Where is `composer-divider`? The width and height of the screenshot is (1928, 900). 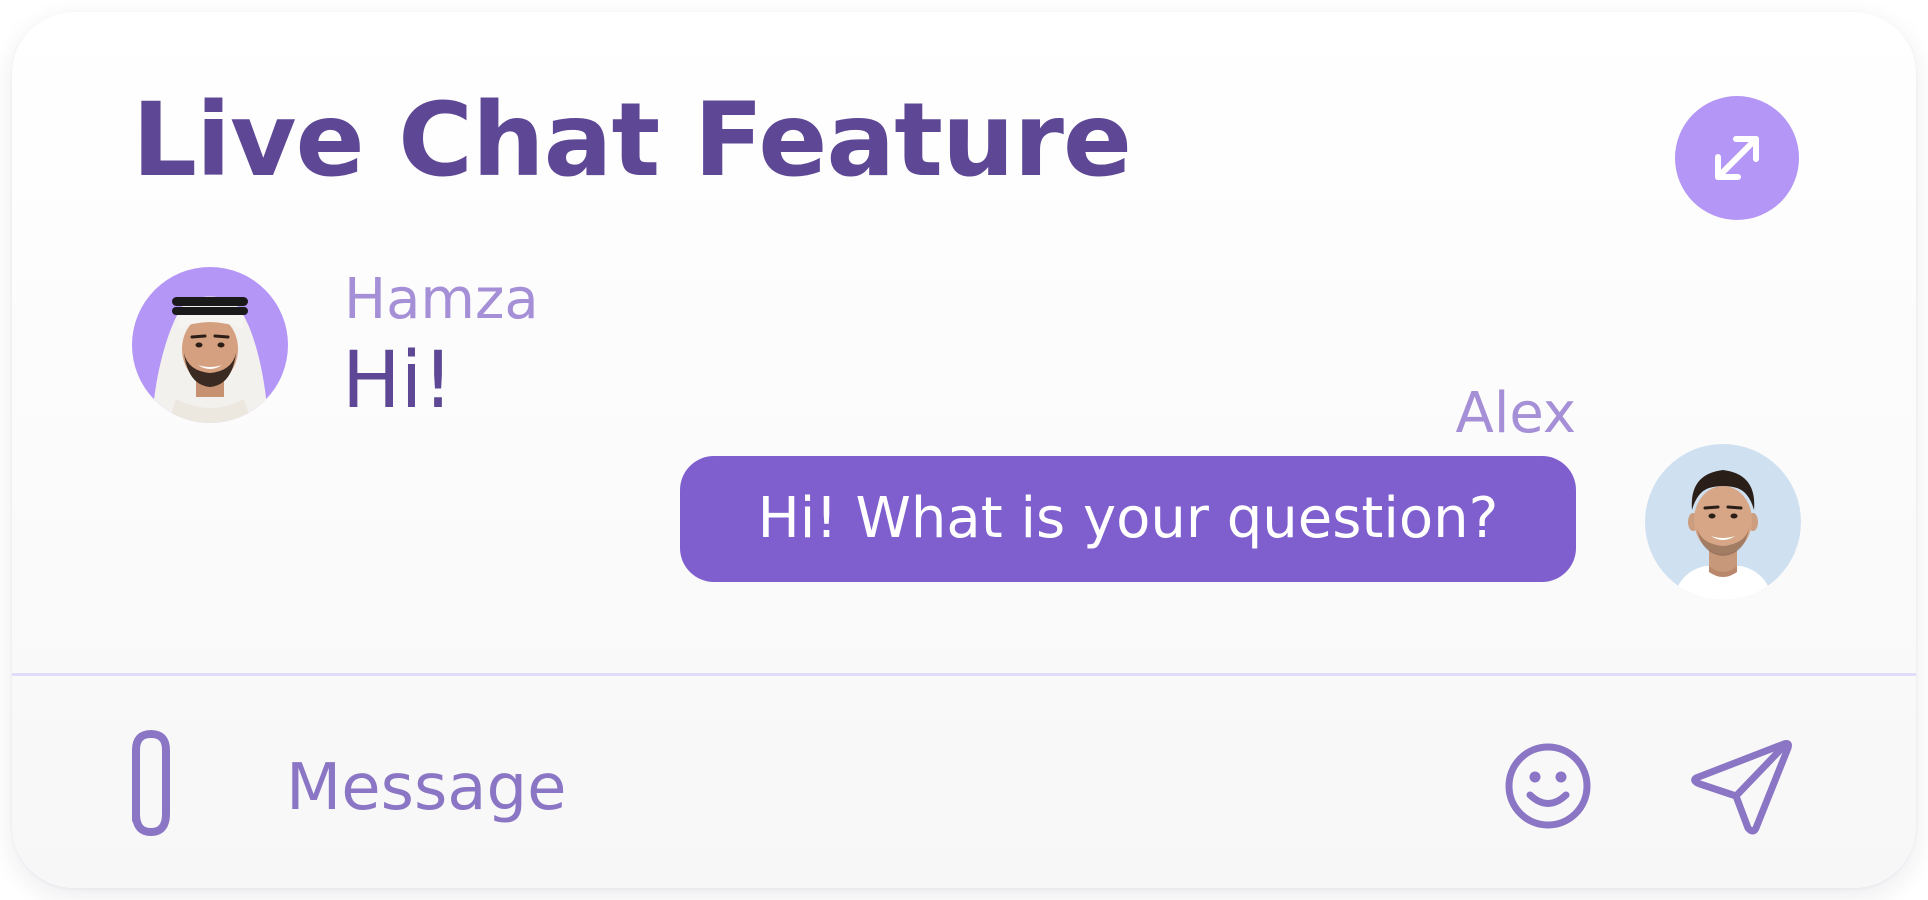 composer-divider is located at coordinates (964, 674).